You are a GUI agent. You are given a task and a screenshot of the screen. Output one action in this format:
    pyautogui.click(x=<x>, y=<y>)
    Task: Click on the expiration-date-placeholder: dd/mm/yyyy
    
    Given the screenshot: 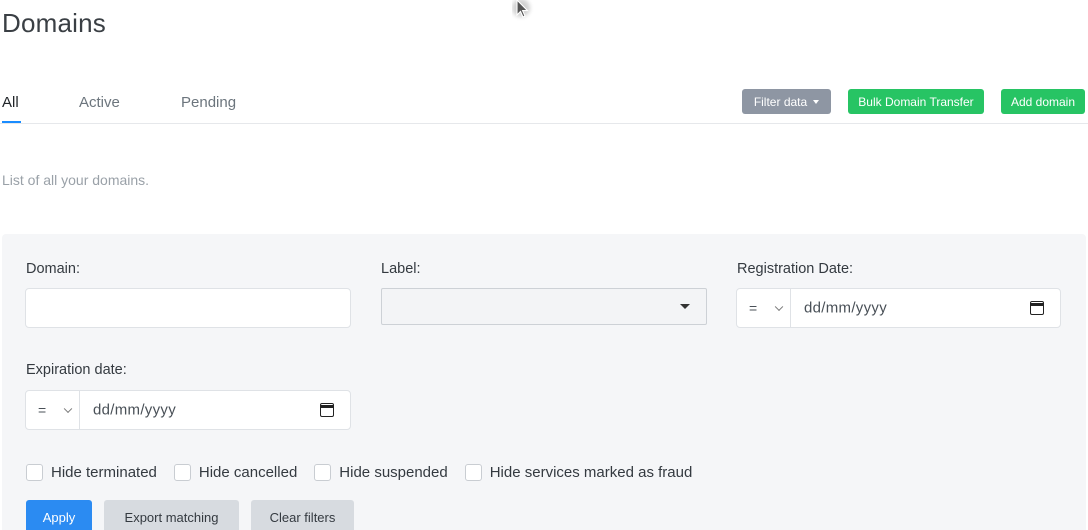 What is the action you would take?
    pyautogui.click(x=135, y=410)
    